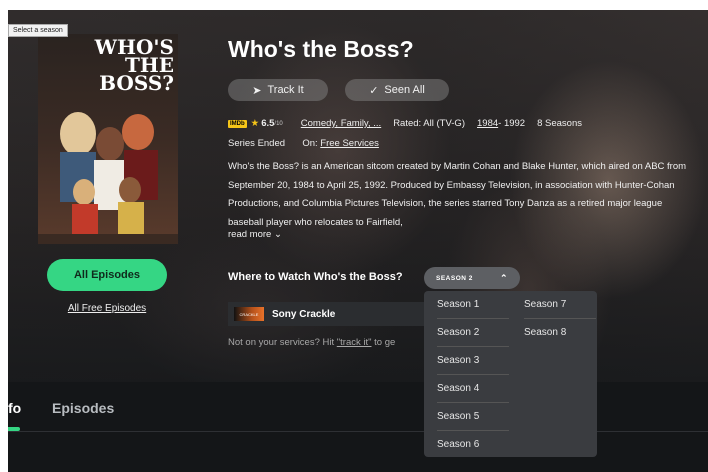  I want to click on seen-all-button: ✓ Seen All, so click(397, 90).